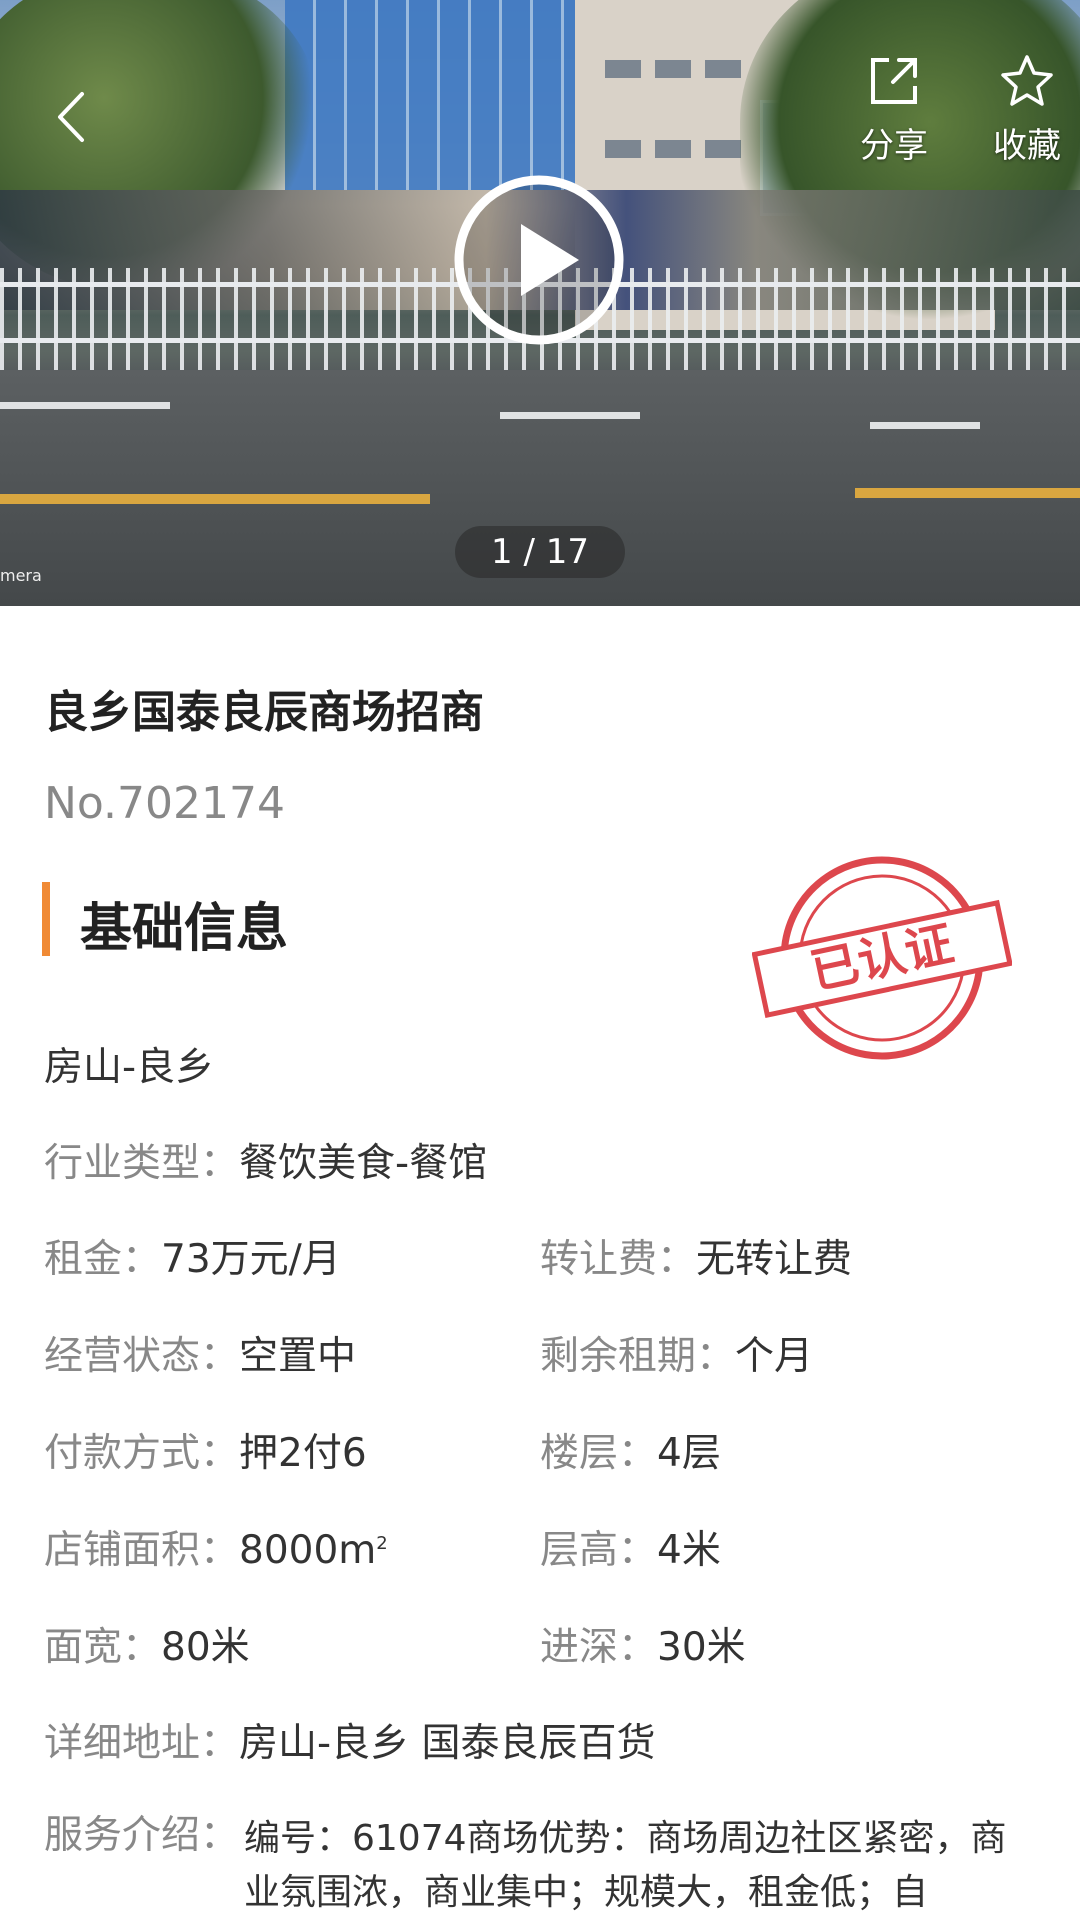  Describe the element at coordinates (142, 1835) in the screenshot. I see `service-label: 服务介绍：` at that location.